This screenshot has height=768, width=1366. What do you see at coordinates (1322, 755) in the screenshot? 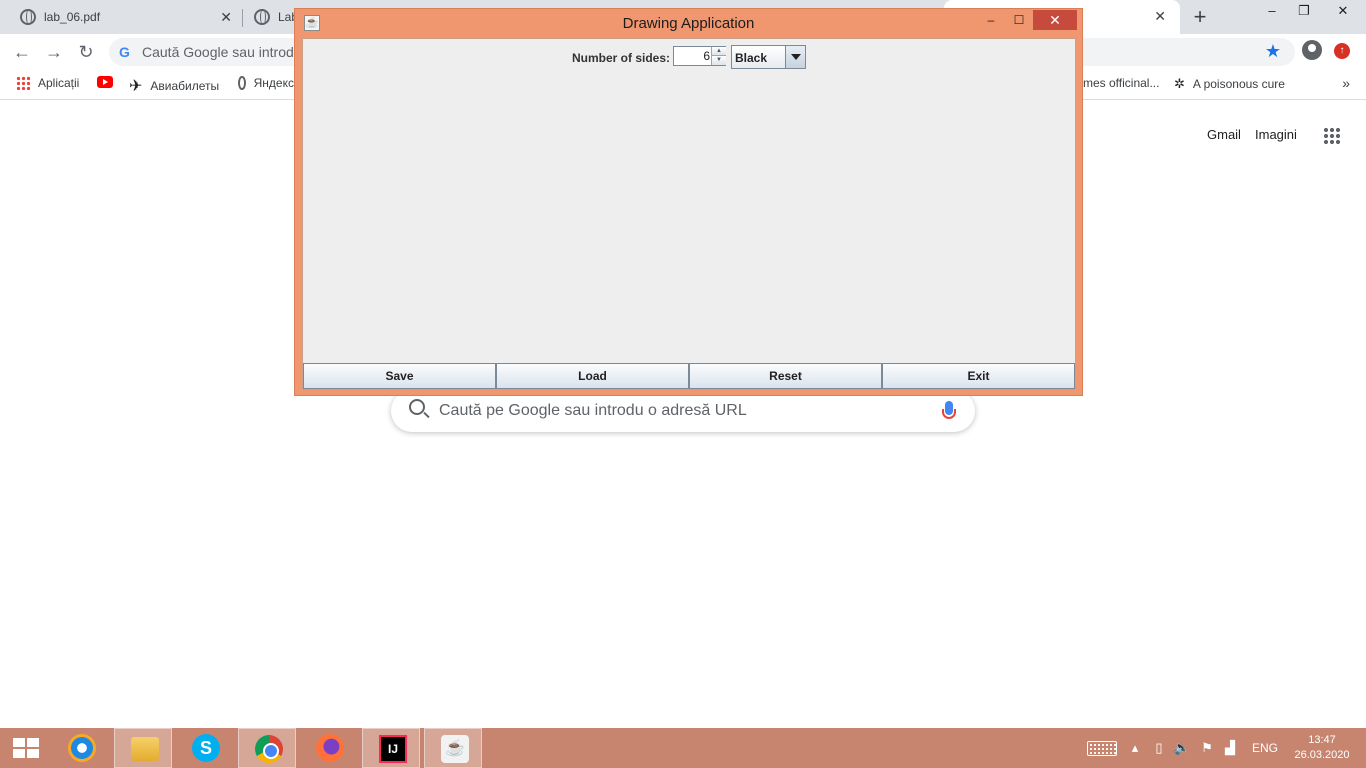
I see `clock-date: 26.03.2020` at bounding box center [1322, 755].